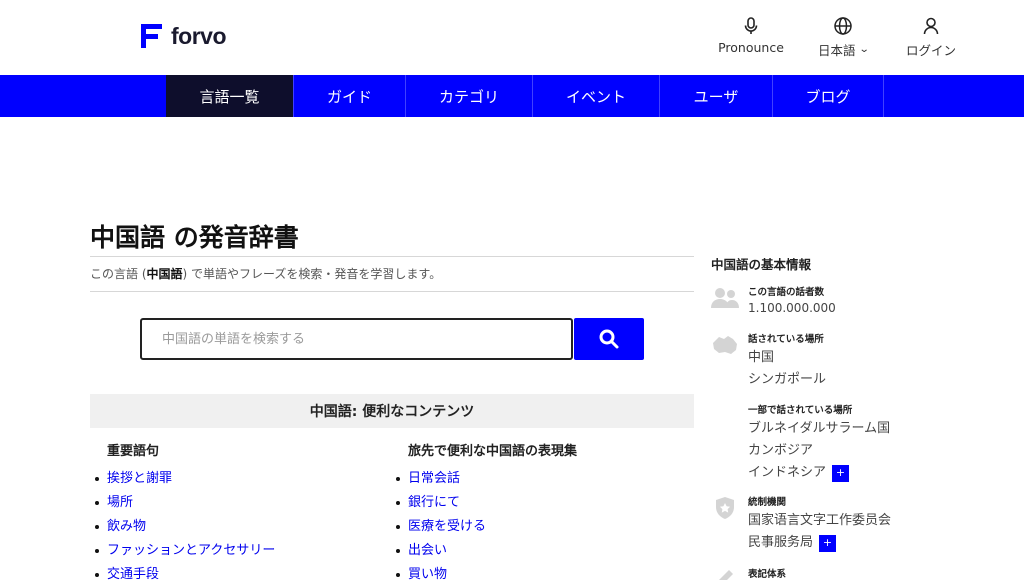 This screenshot has height=580, width=1024. Describe the element at coordinates (930, 50) in the screenshot. I see `login-label: ログイン` at that location.